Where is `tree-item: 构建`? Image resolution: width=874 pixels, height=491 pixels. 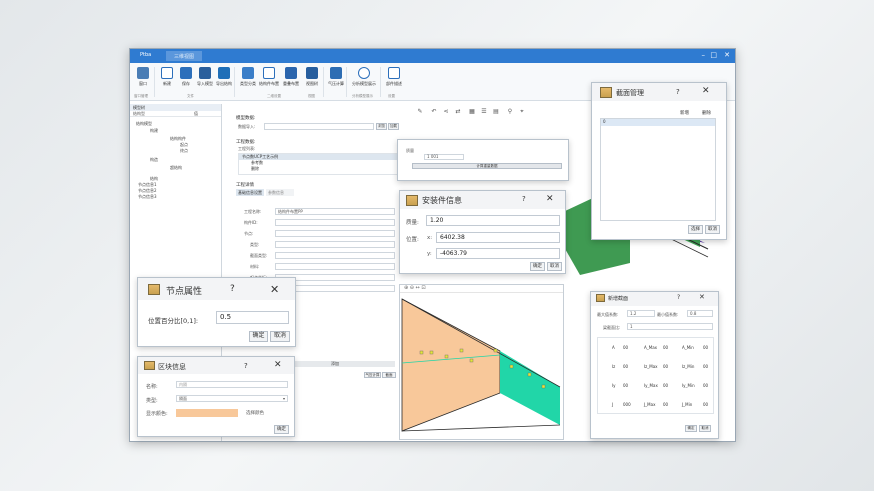
tree-item: 构建 is located at coordinates (154, 131).